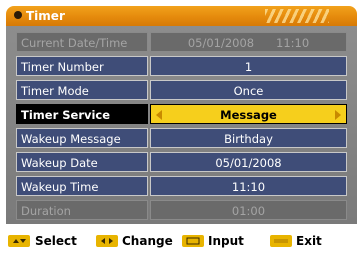  Describe the element at coordinates (82, 42) in the screenshot. I see `current-date-time-label: Current Date/Time` at that location.